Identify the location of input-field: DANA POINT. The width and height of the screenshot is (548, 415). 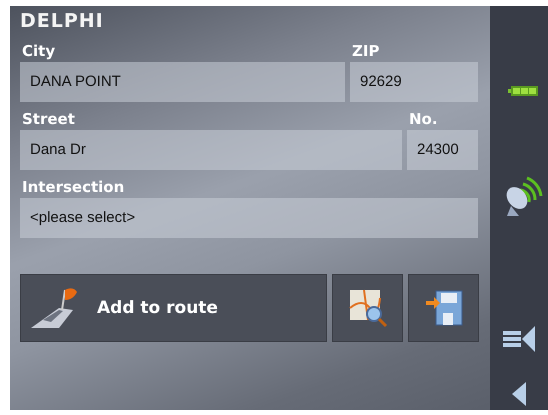
(182, 82).